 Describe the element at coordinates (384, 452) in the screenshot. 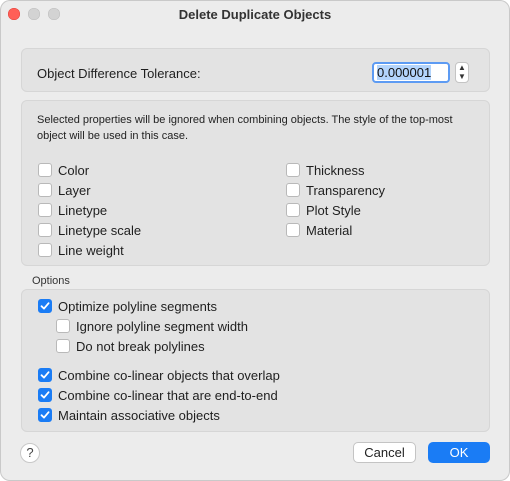

I see `cancel-button: Cancel` at that location.